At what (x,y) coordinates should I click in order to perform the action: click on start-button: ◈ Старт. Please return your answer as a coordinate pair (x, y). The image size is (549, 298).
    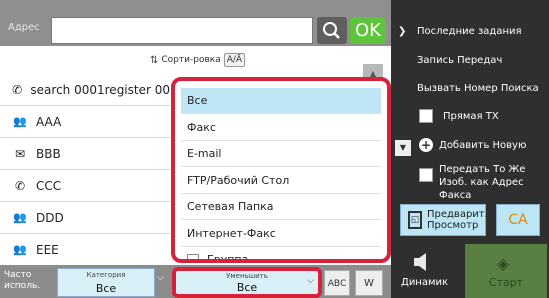
    Looking at the image, I should click on (506, 271).